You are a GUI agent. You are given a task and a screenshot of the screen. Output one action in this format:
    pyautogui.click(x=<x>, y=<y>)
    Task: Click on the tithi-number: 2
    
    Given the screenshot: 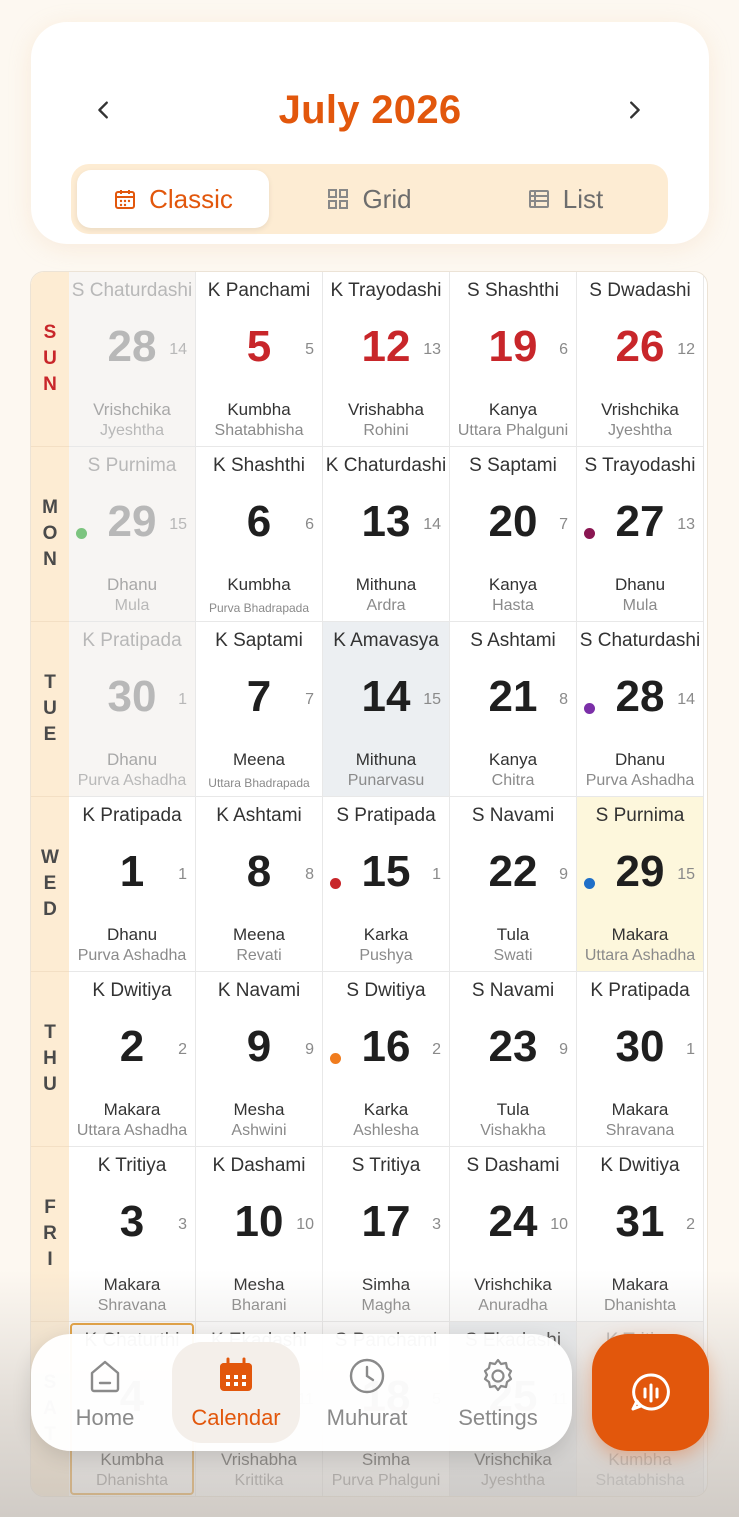 What is the action you would take?
    pyautogui.click(x=690, y=1224)
    